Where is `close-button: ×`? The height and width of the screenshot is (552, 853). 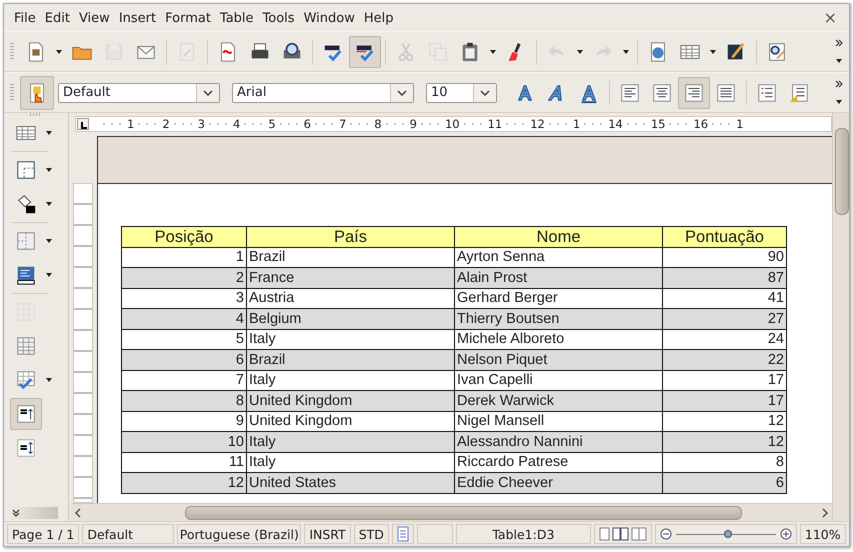 close-button: × is located at coordinates (830, 17).